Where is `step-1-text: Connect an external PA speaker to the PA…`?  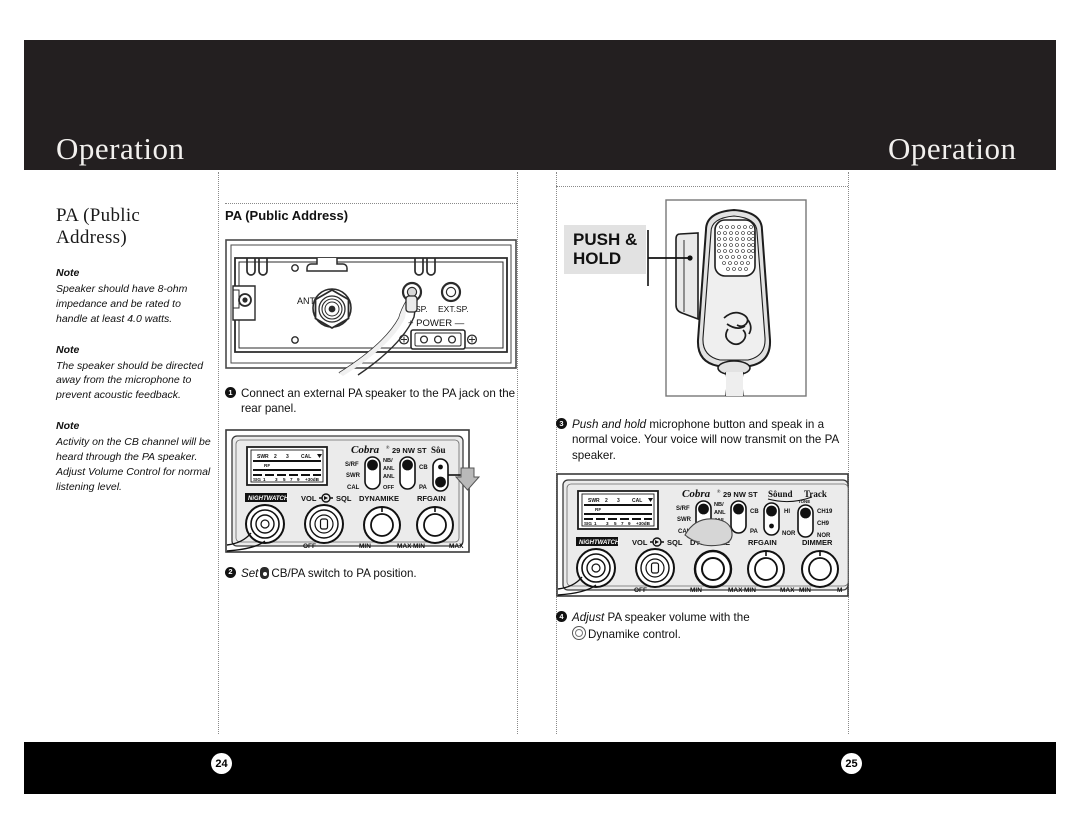
step-1-text: Connect an external PA speaker to the PA… is located at coordinates (378, 401).